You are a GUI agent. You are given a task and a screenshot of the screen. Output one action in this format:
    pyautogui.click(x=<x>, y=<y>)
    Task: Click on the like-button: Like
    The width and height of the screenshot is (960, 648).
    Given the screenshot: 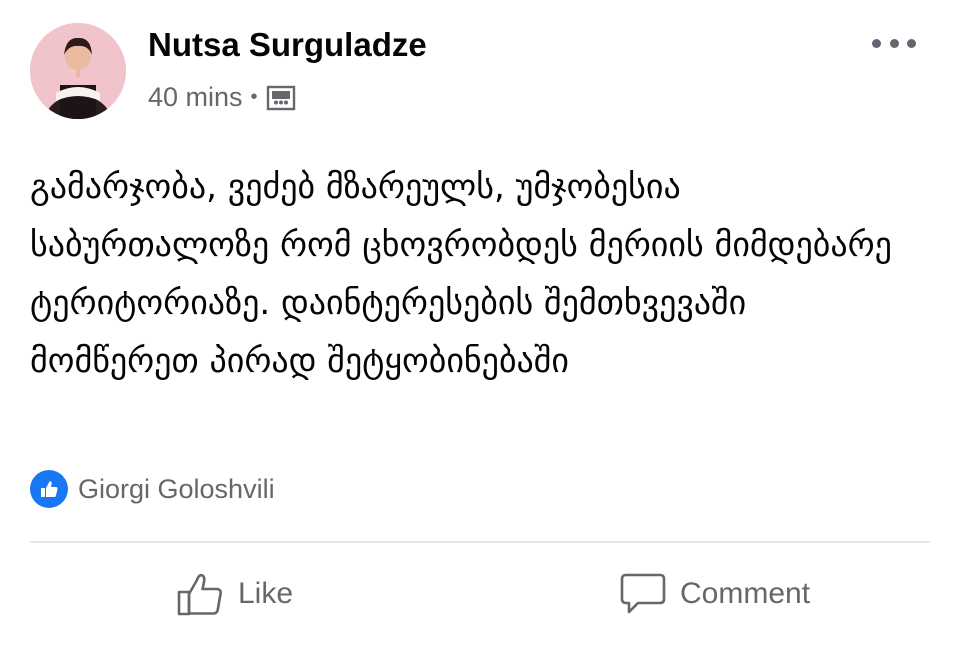 What is the action you would take?
    pyautogui.click(x=234, y=594)
    